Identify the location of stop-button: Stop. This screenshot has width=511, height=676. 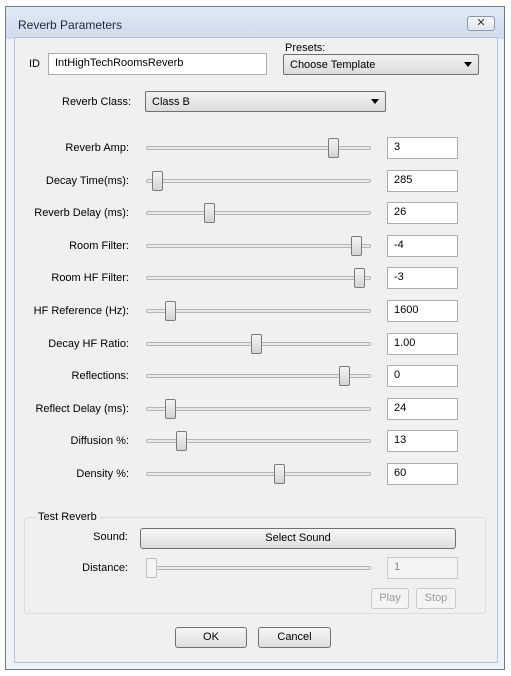
(436, 598).